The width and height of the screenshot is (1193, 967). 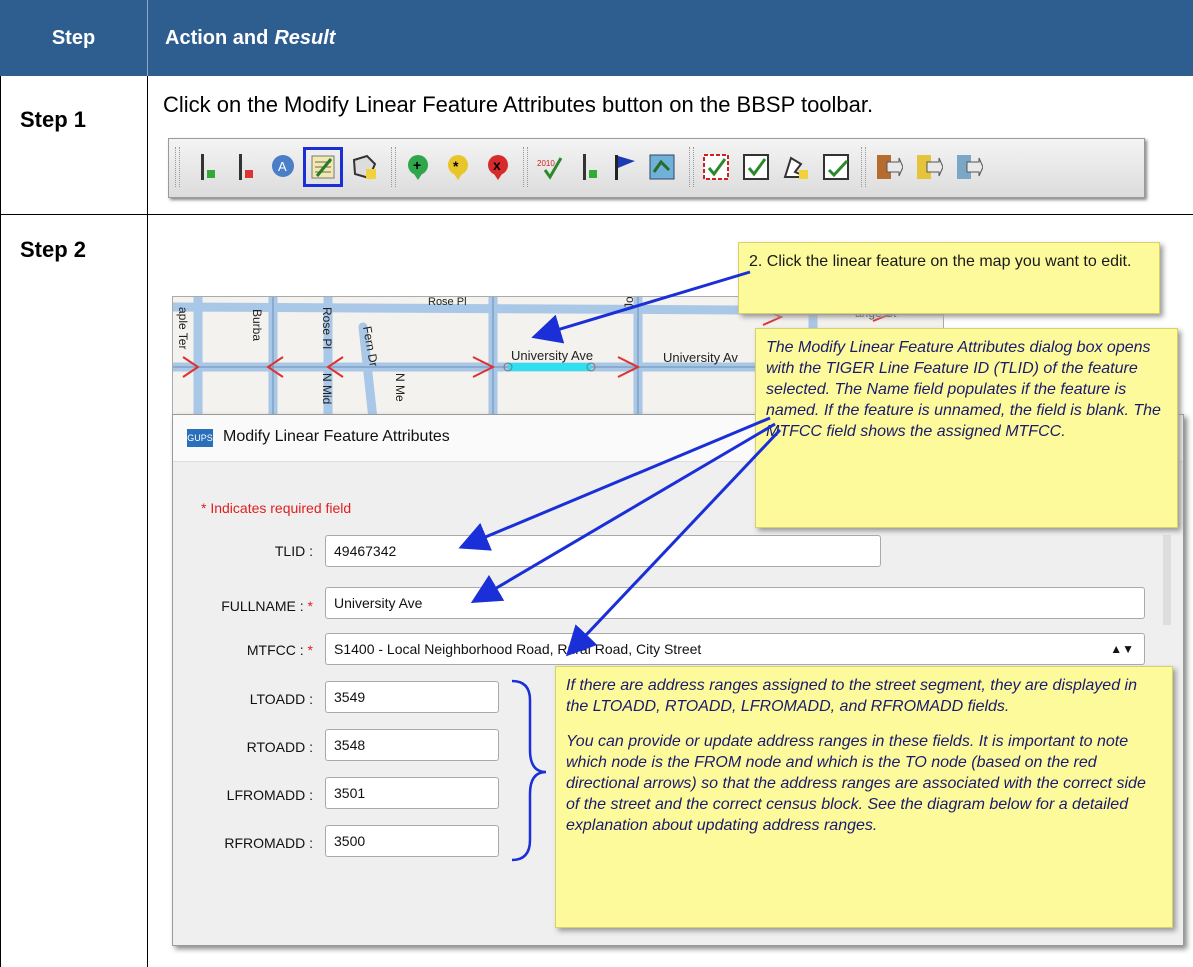 What do you see at coordinates (327, 328) in the screenshot?
I see `map-label-rose-pl: Rose Pl` at bounding box center [327, 328].